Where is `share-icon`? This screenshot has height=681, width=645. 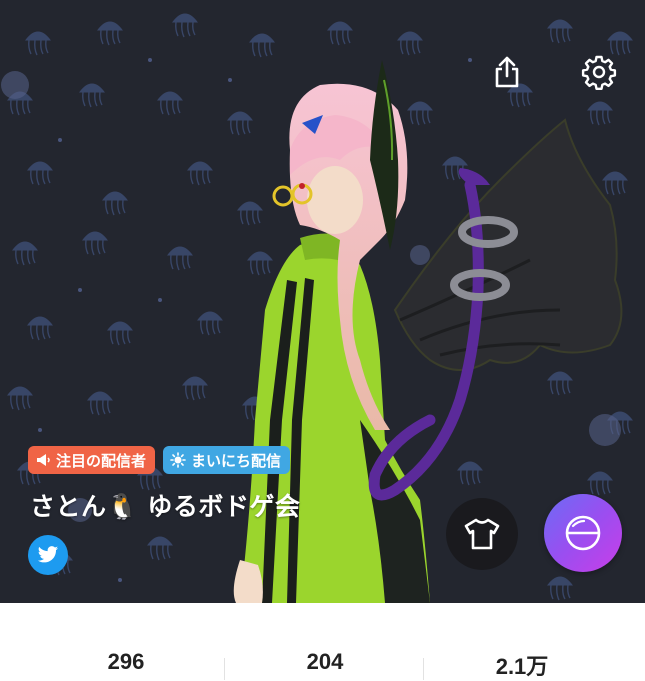
share-icon is located at coordinates (507, 72).